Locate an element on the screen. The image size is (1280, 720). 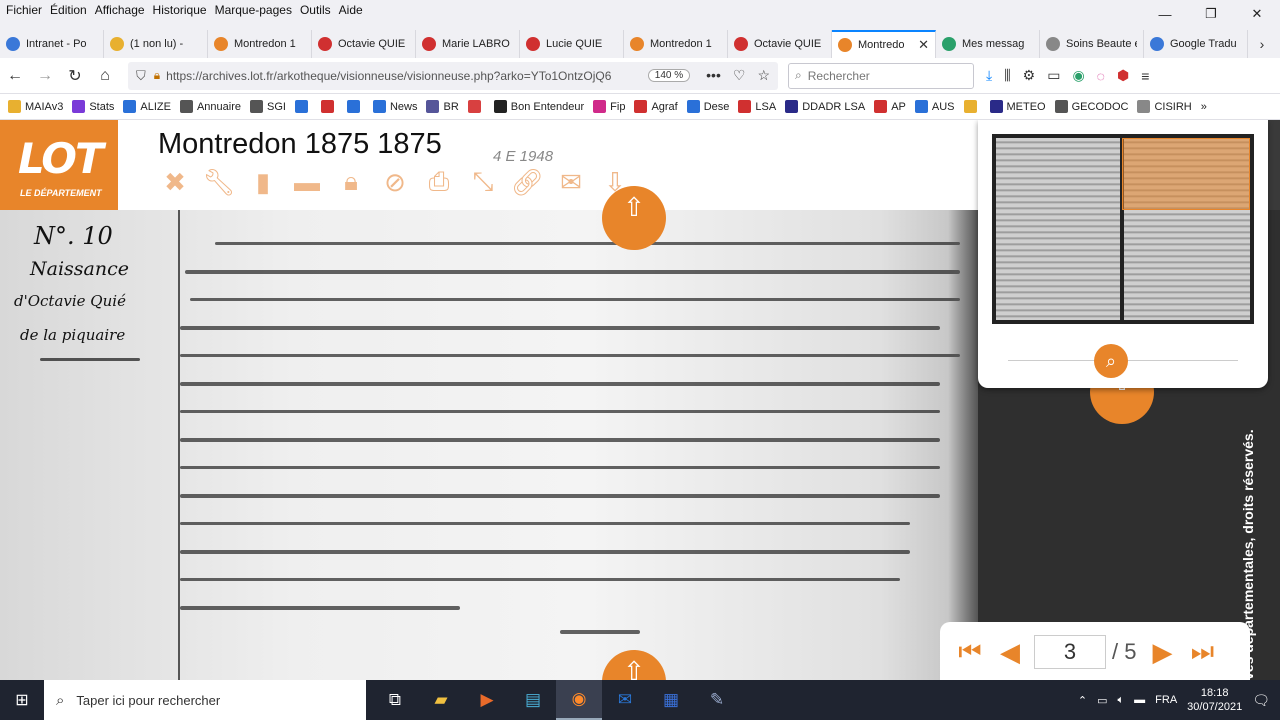
tab-close-icon: ✕ is located at coordinates (923, 45).